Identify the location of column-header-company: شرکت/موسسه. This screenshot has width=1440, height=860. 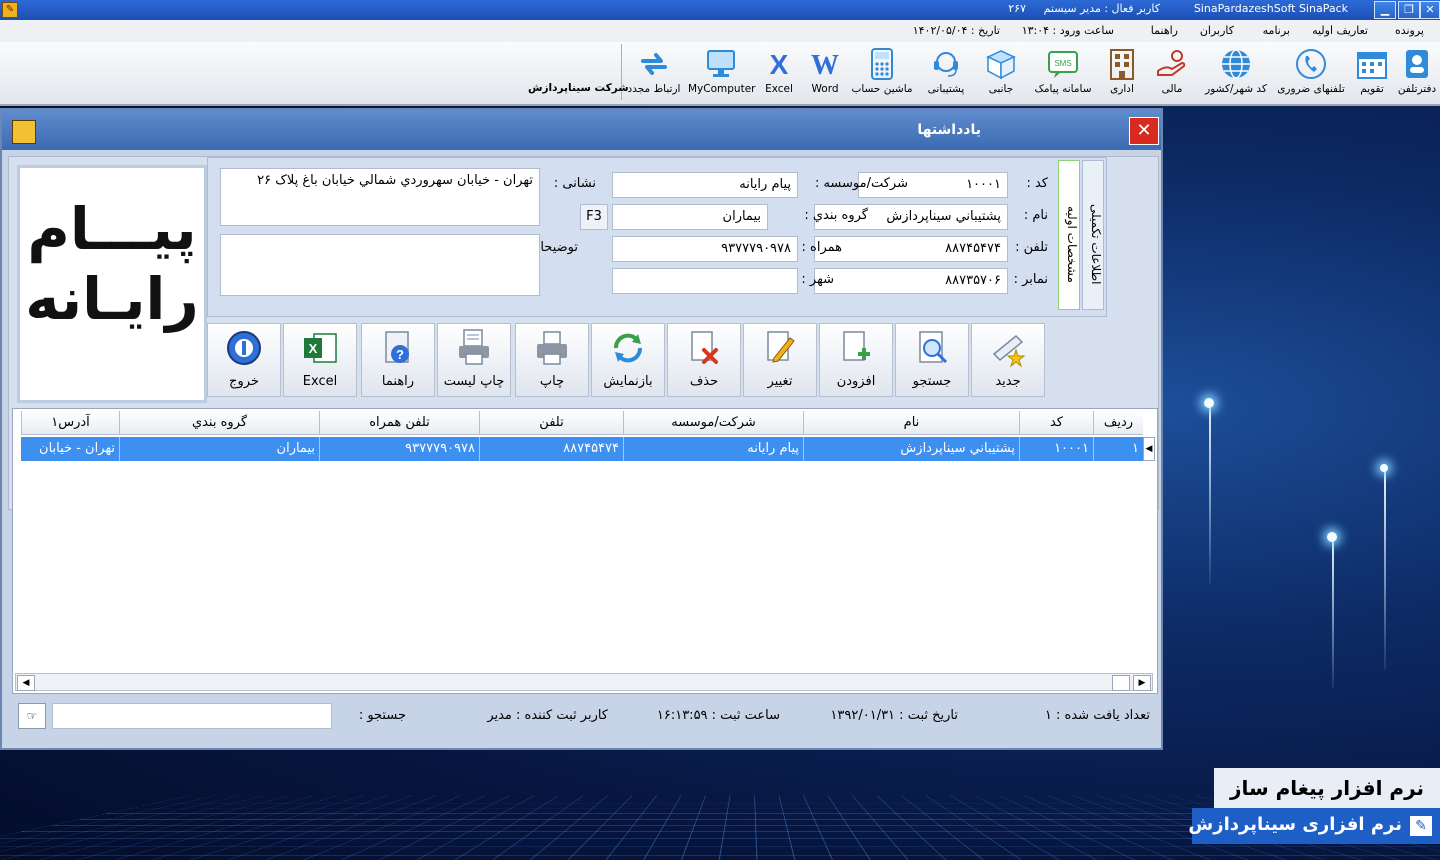
(713, 423).